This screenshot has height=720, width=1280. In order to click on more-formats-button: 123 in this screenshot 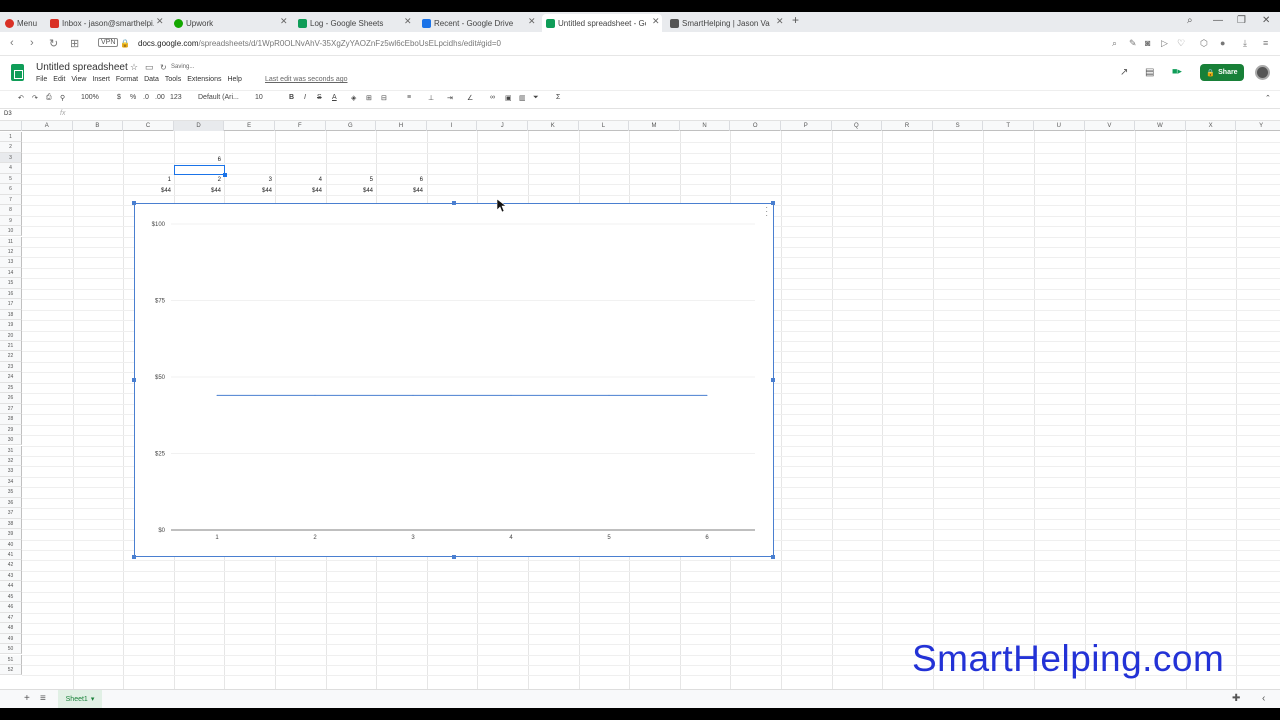, I will do `click(176, 97)`.